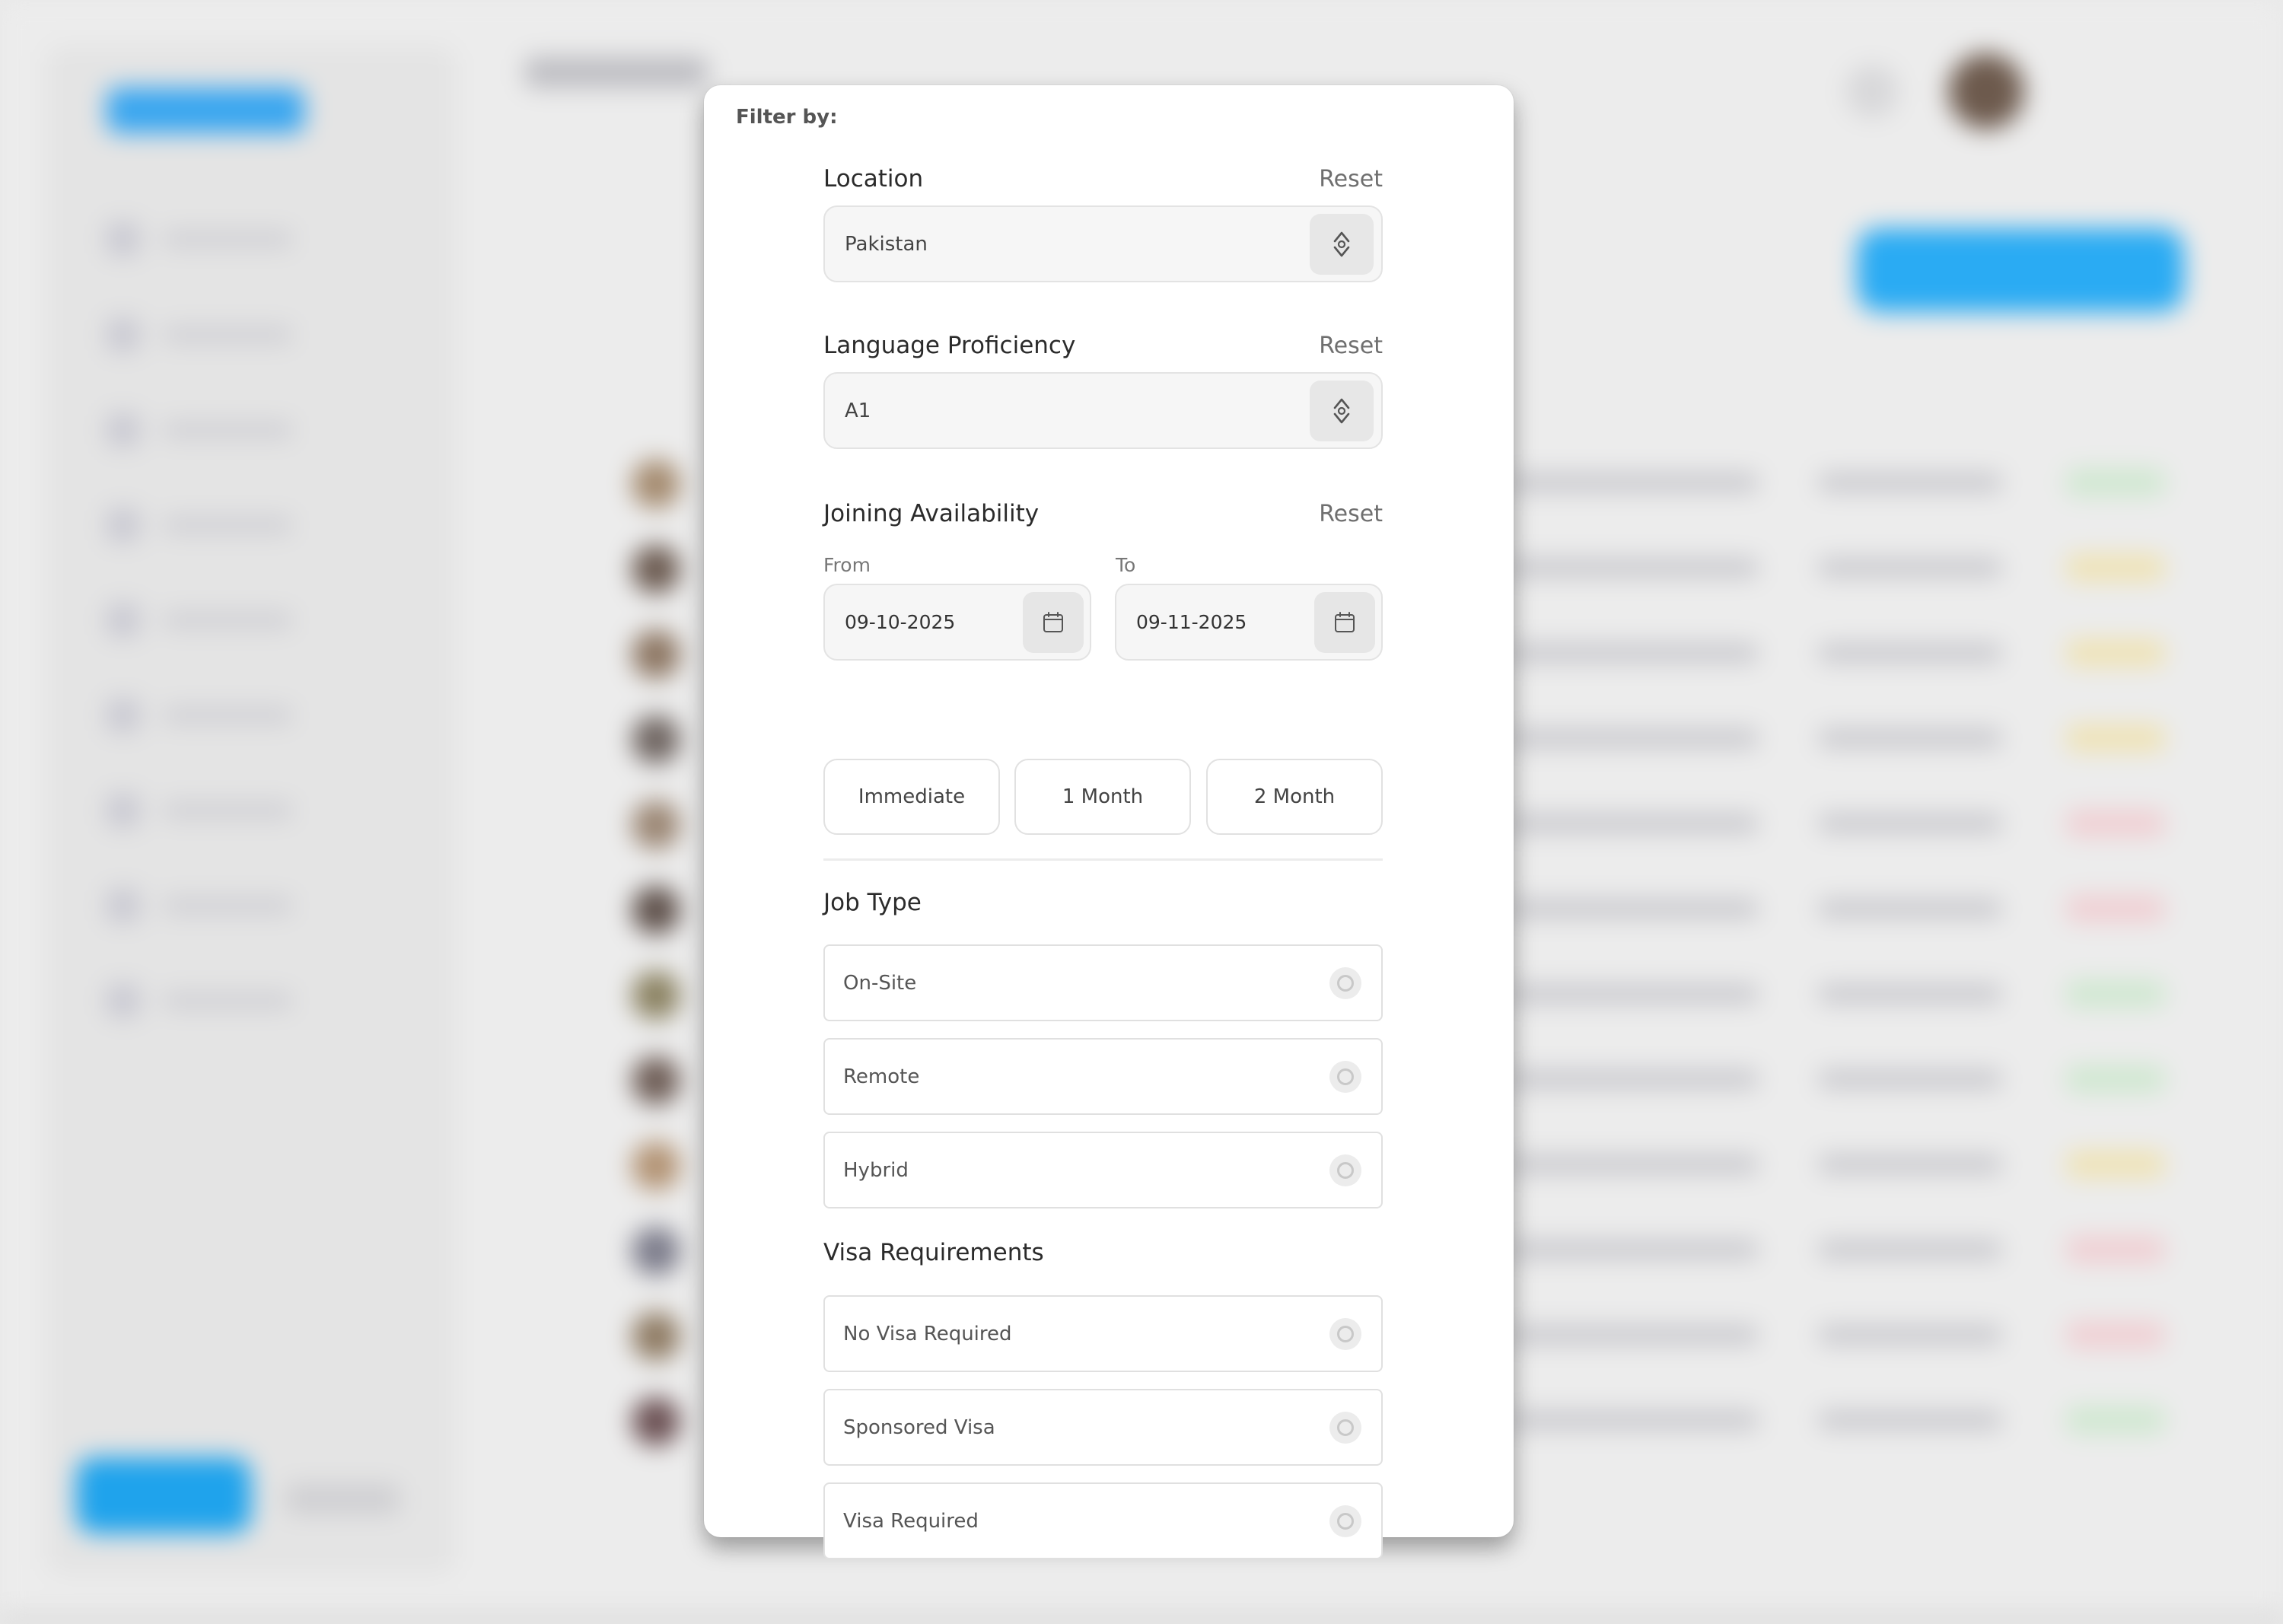  What do you see at coordinates (1294, 797) in the screenshot?
I see `joining-2-month-chip: 2 Month` at bounding box center [1294, 797].